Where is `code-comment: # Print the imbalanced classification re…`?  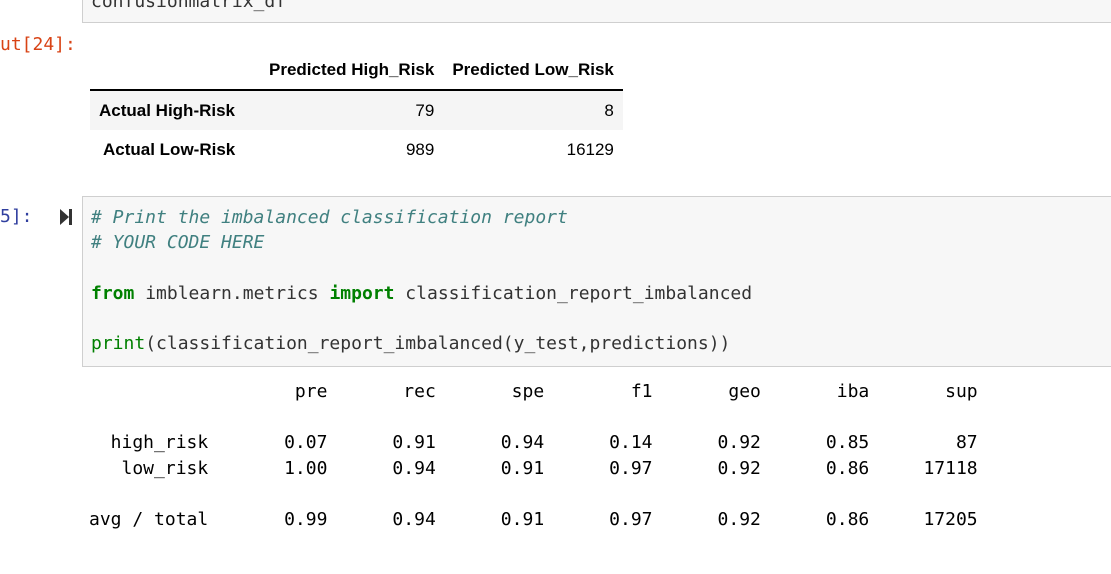 code-comment: # Print the imbalanced classification re… is located at coordinates (329, 217).